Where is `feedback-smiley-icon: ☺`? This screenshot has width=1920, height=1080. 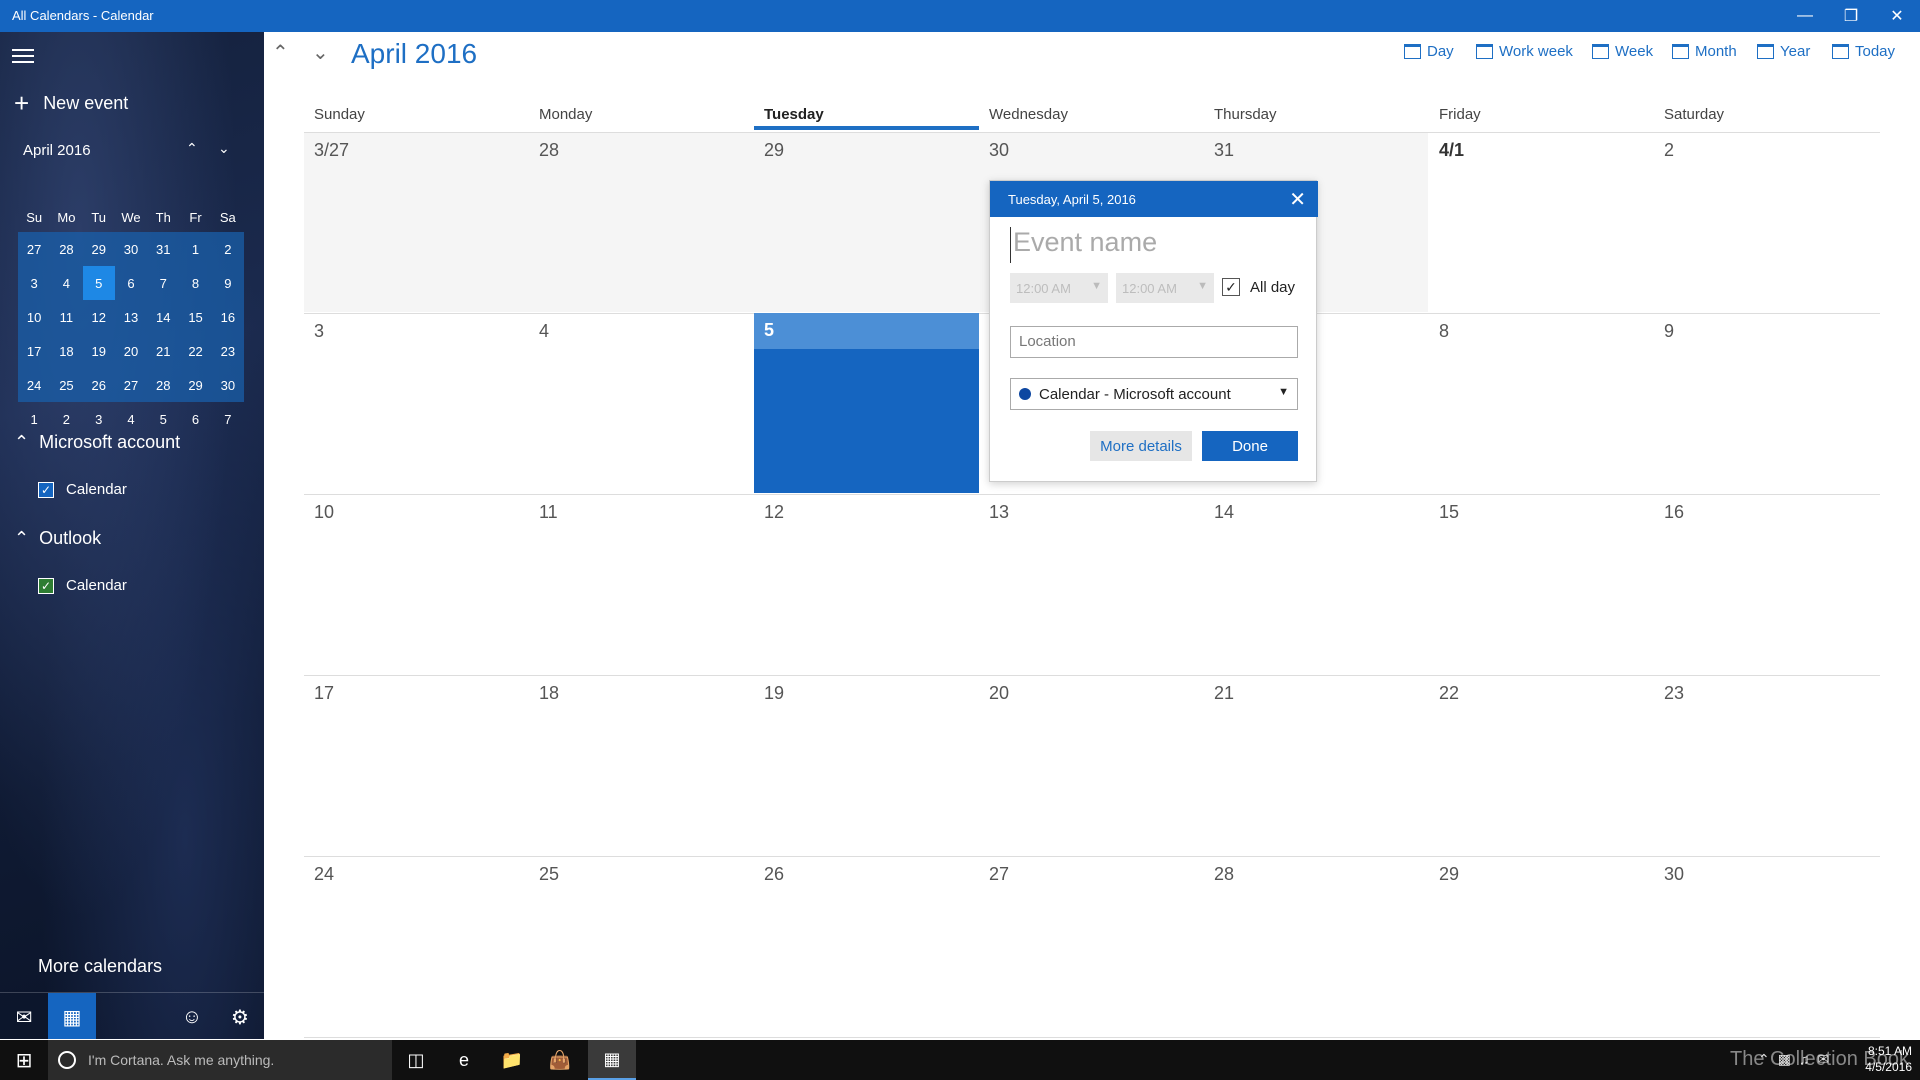 feedback-smiley-icon: ☺ is located at coordinates (192, 1016).